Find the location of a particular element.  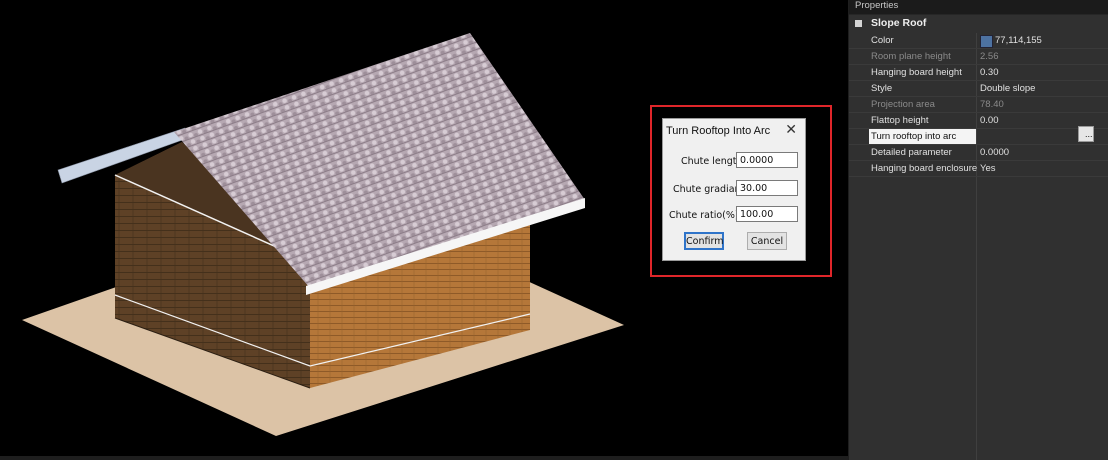

property-row-hanging-board-height: Hanging board height 0.30 is located at coordinates (978, 73).